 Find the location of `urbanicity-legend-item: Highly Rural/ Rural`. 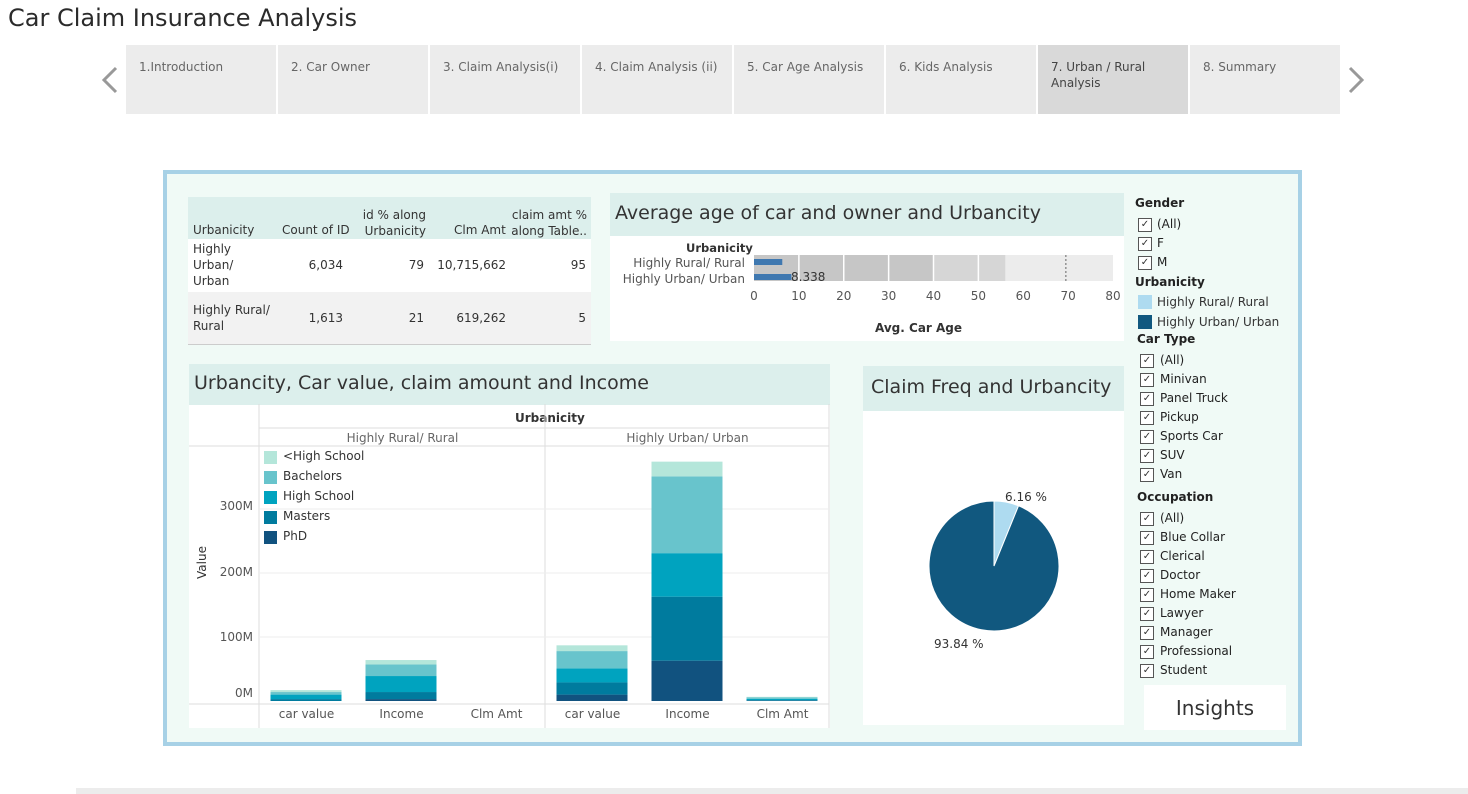

urbanicity-legend-item: Highly Rural/ Rural is located at coordinates (1213, 302).